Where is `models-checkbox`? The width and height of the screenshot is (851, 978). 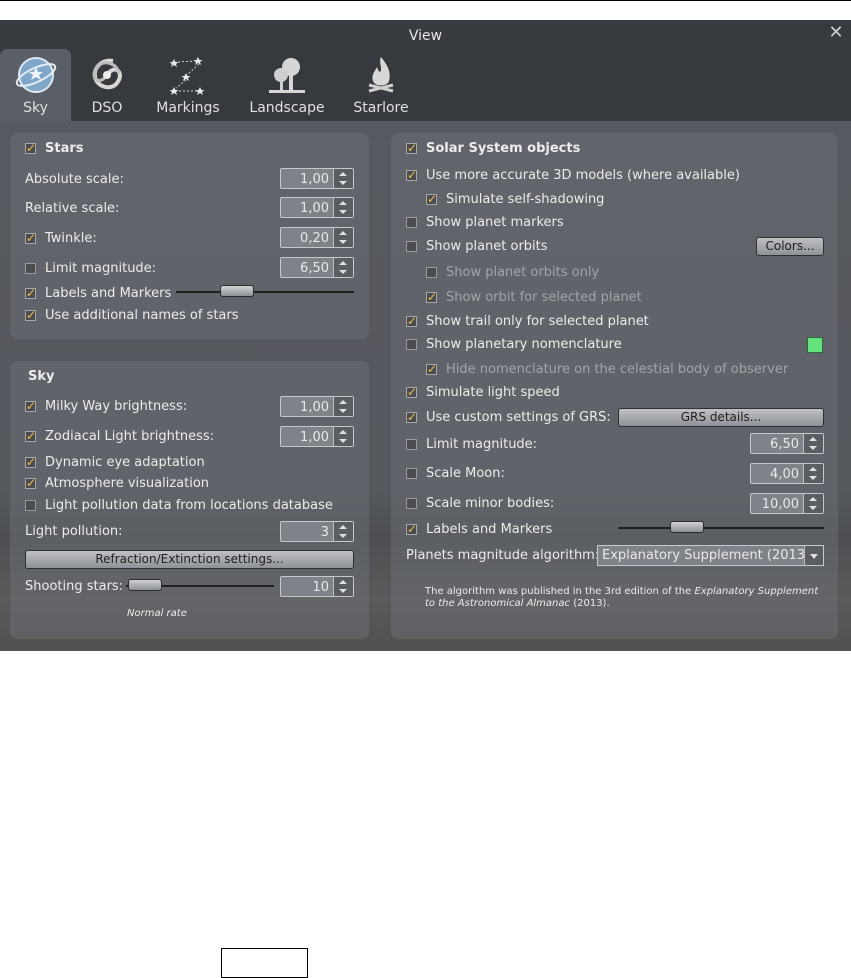
models-checkbox is located at coordinates (411, 175).